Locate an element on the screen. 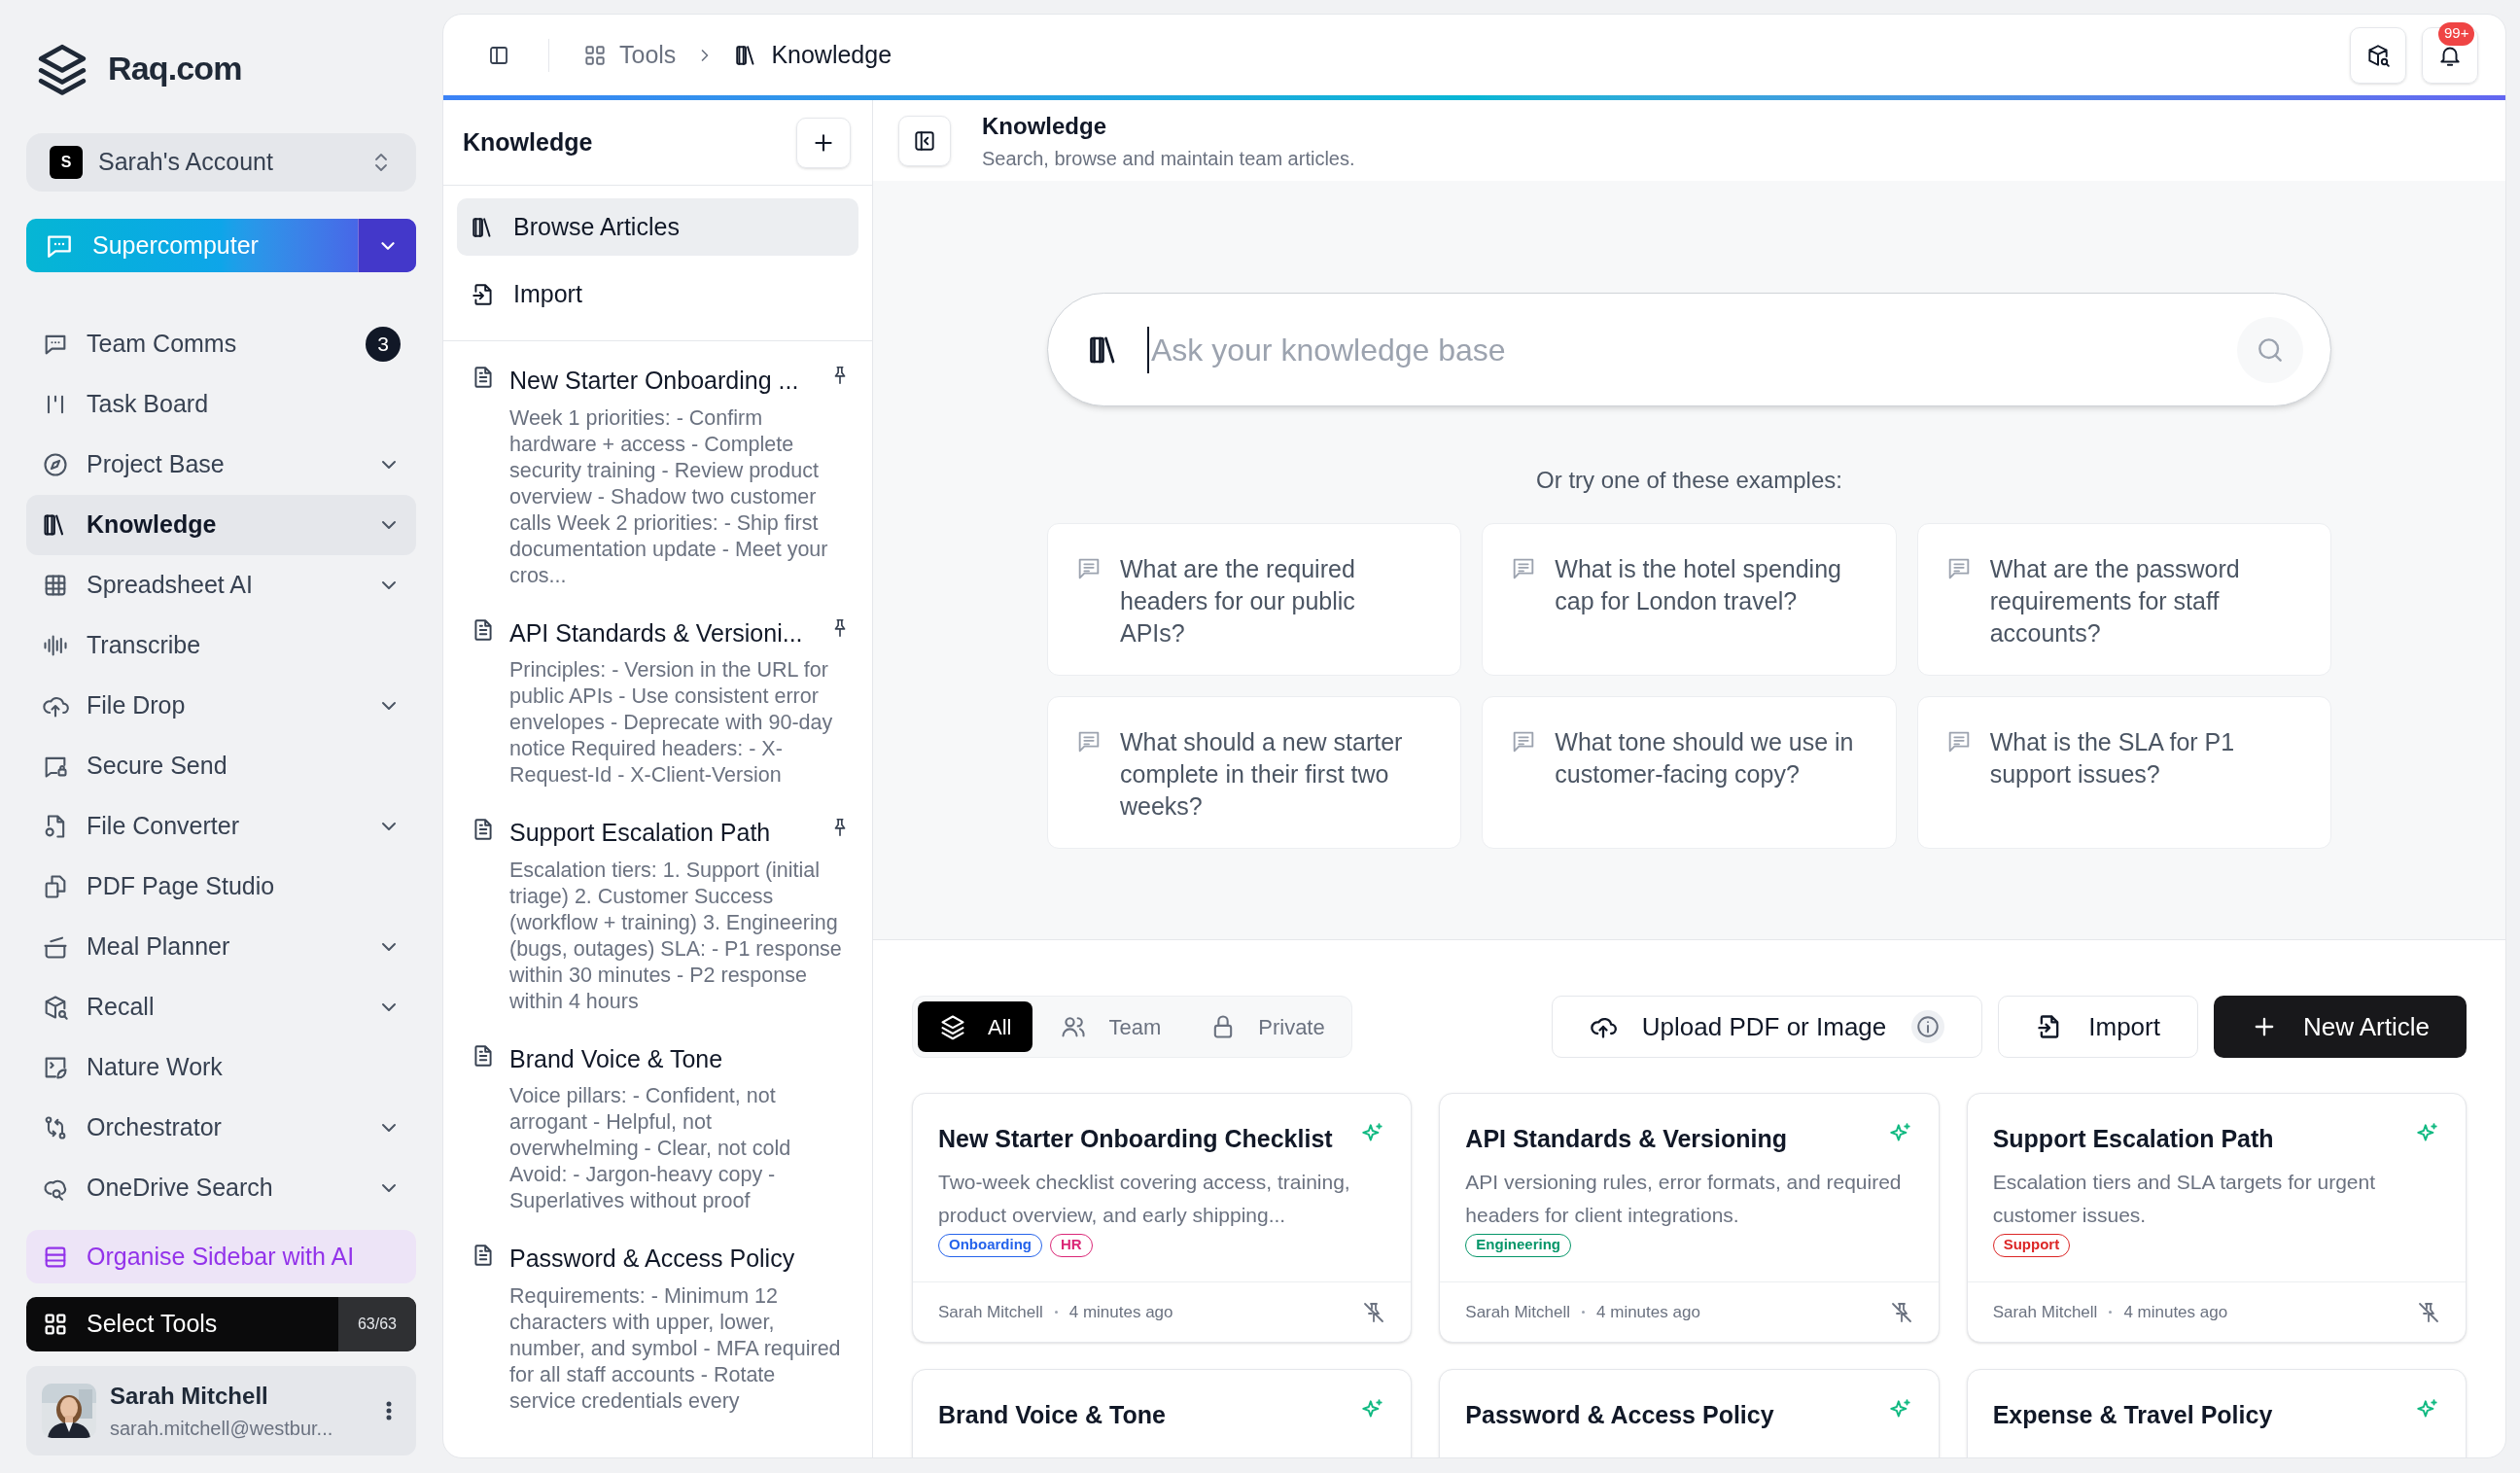 Image resolution: width=2520 pixels, height=1473 pixels. new-article-button: New Article is located at coordinates (2340, 1027).